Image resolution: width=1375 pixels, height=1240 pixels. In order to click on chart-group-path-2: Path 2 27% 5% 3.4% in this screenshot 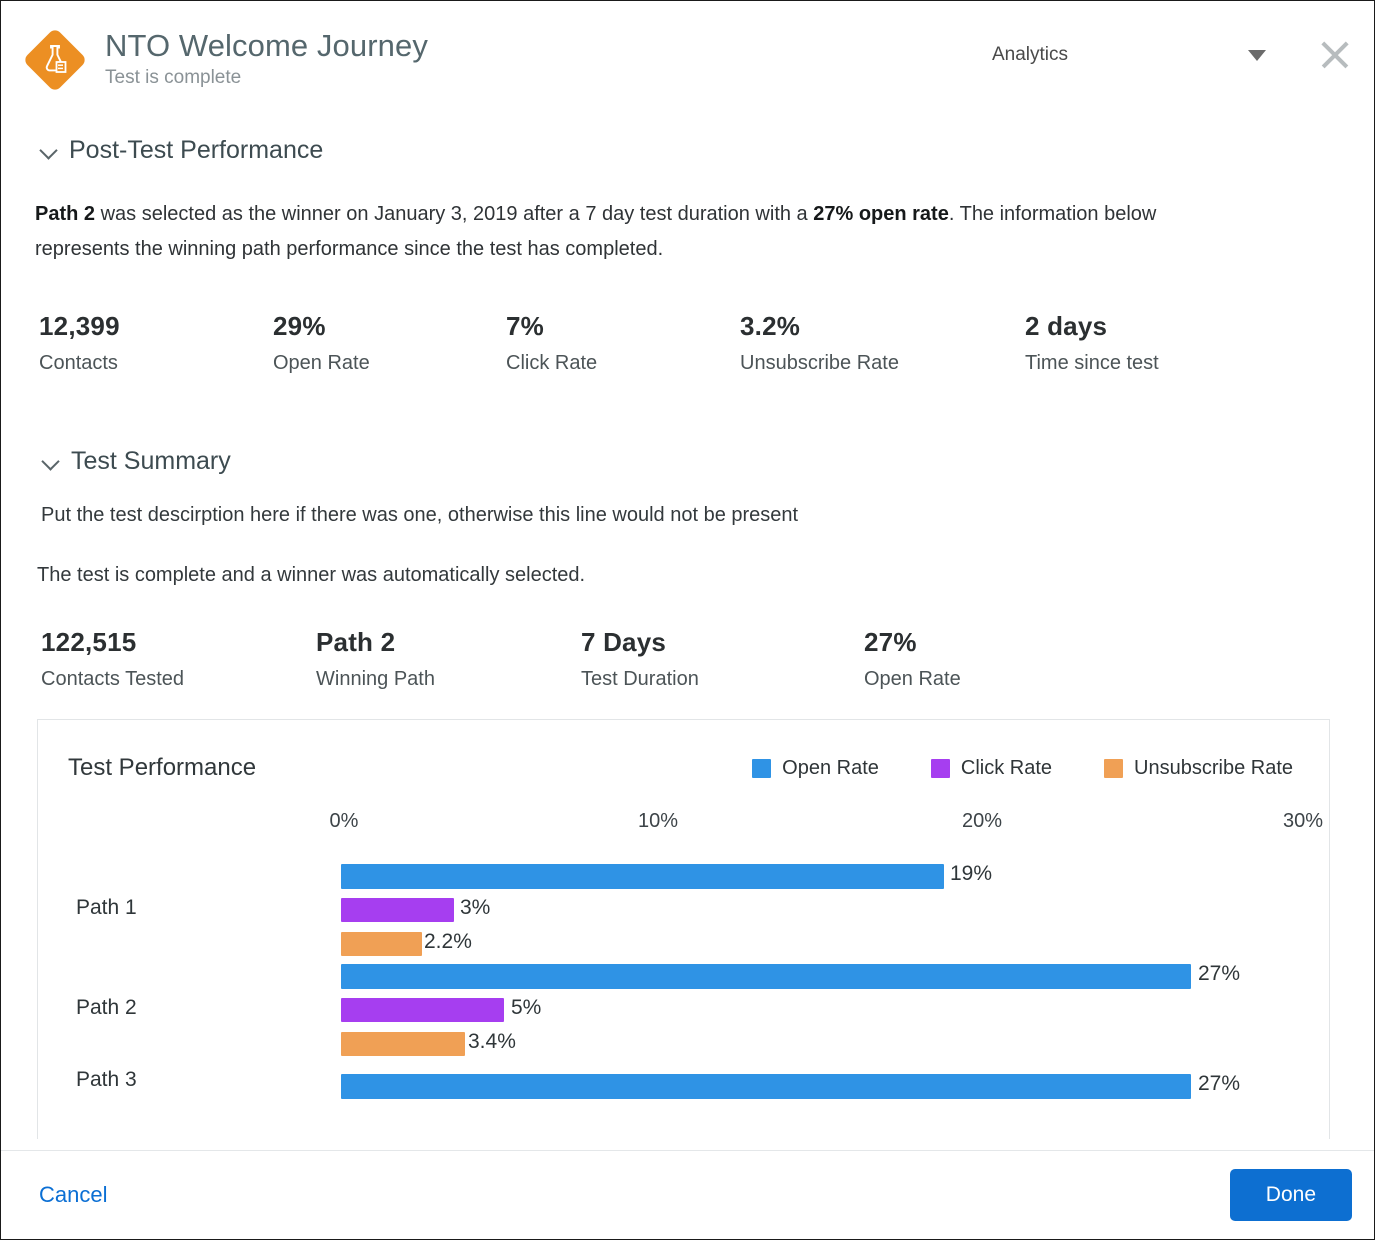, I will do `click(683, 1008)`.